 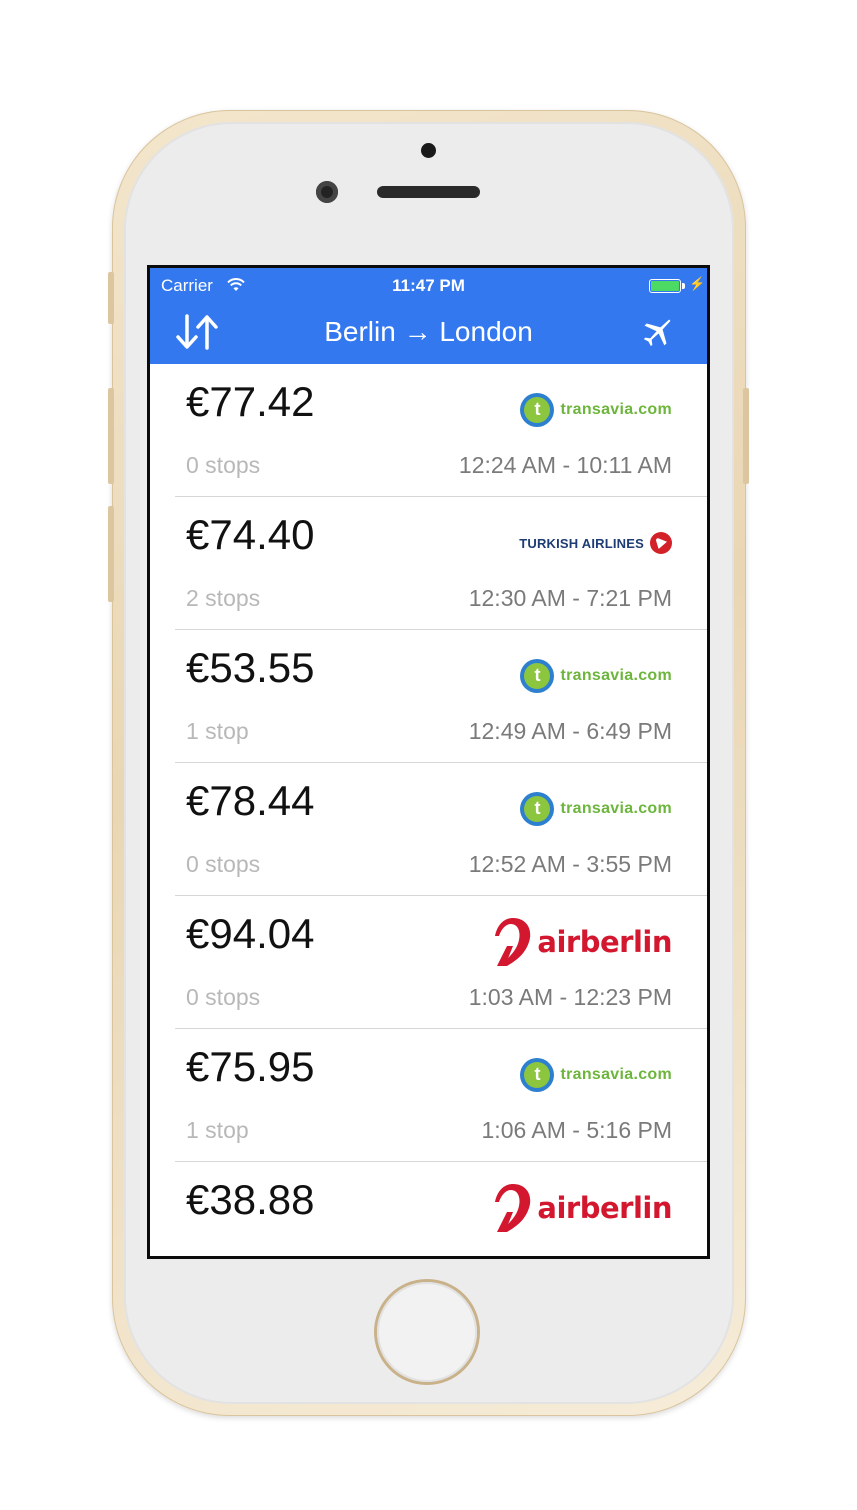 What do you see at coordinates (746, 436) in the screenshot?
I see `power-button` at bounding box center [746, 436].